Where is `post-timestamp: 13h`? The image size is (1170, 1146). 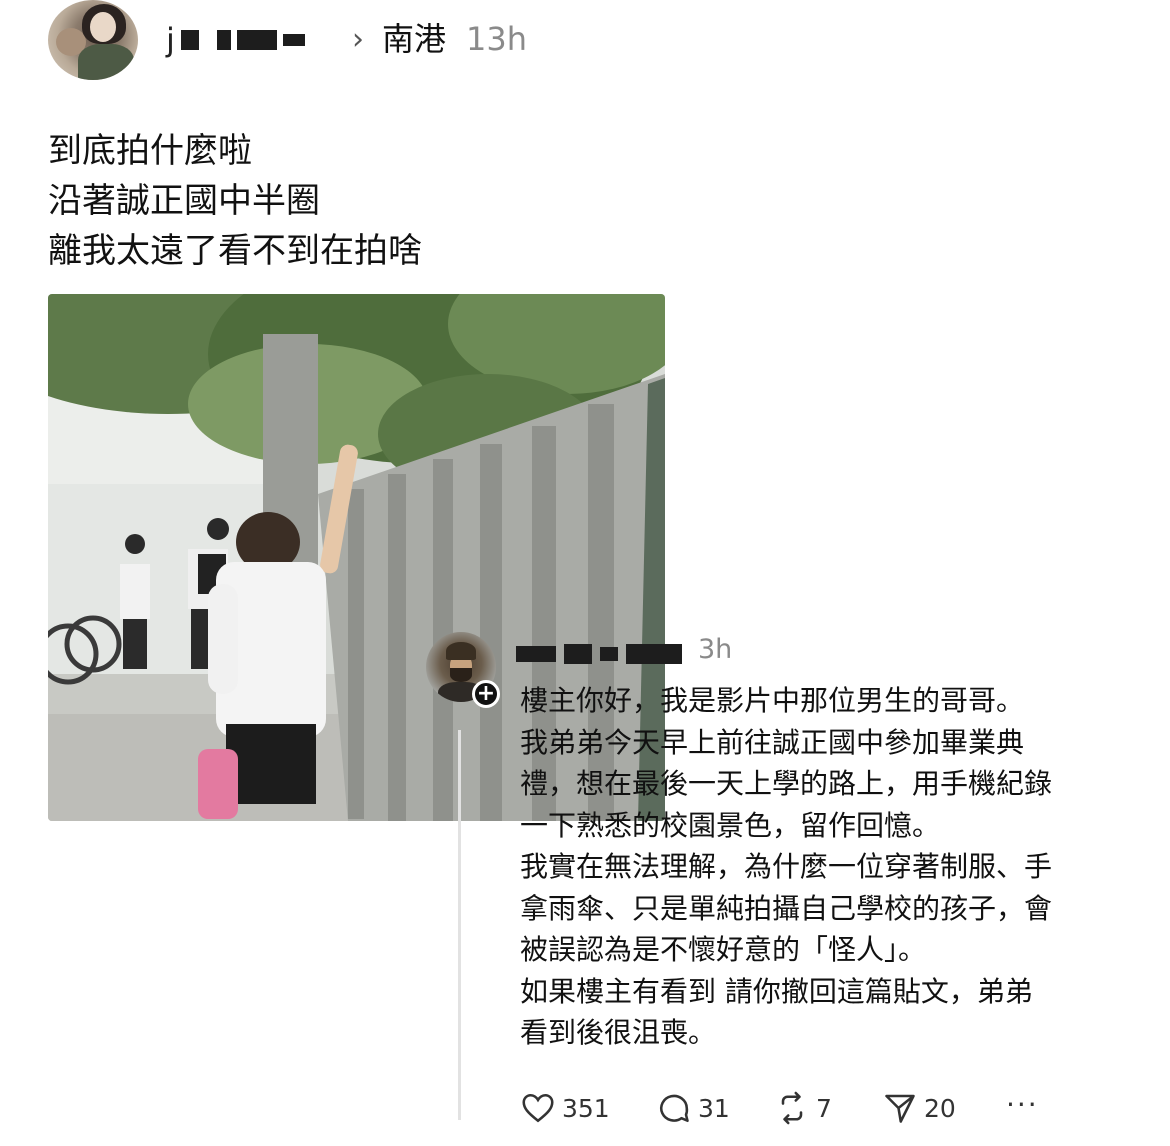 post-timestamp: 13h is located at coordinates (496, 39).